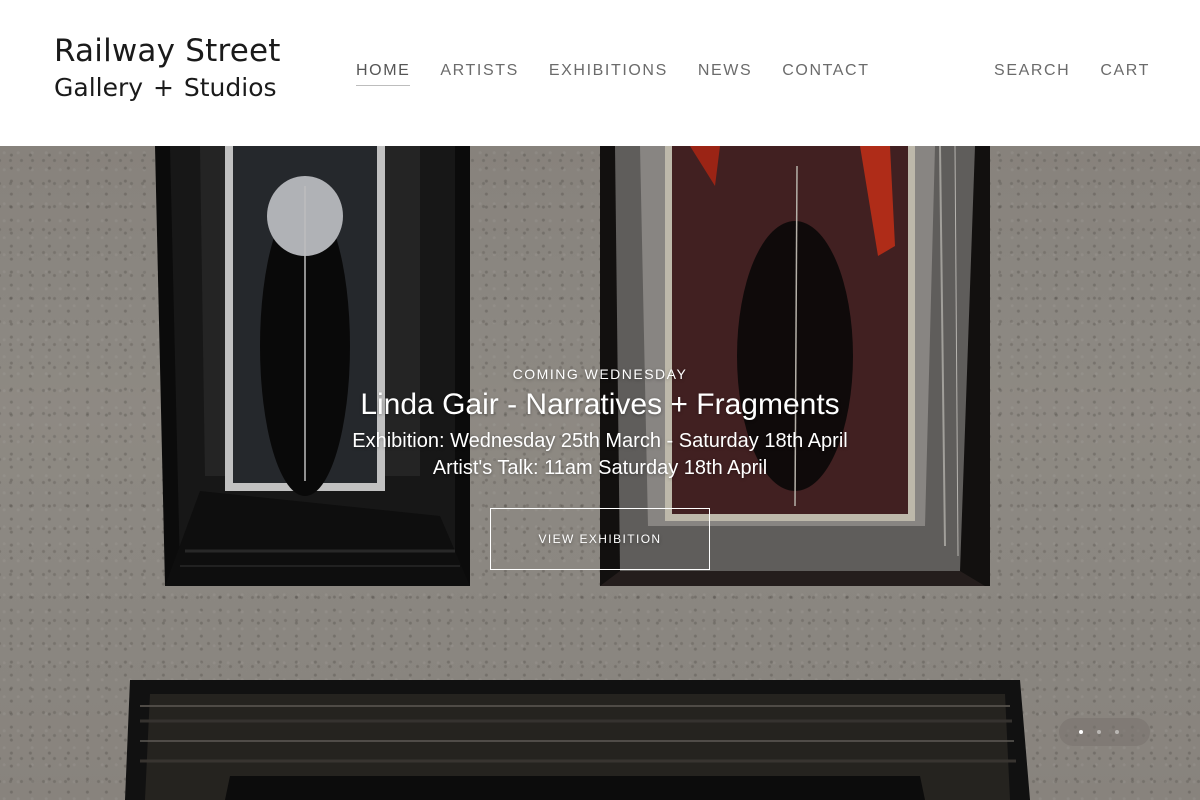 This screenshot has width=1200, height=800. I want to click on slideshow-pager, so click(1104, 732).